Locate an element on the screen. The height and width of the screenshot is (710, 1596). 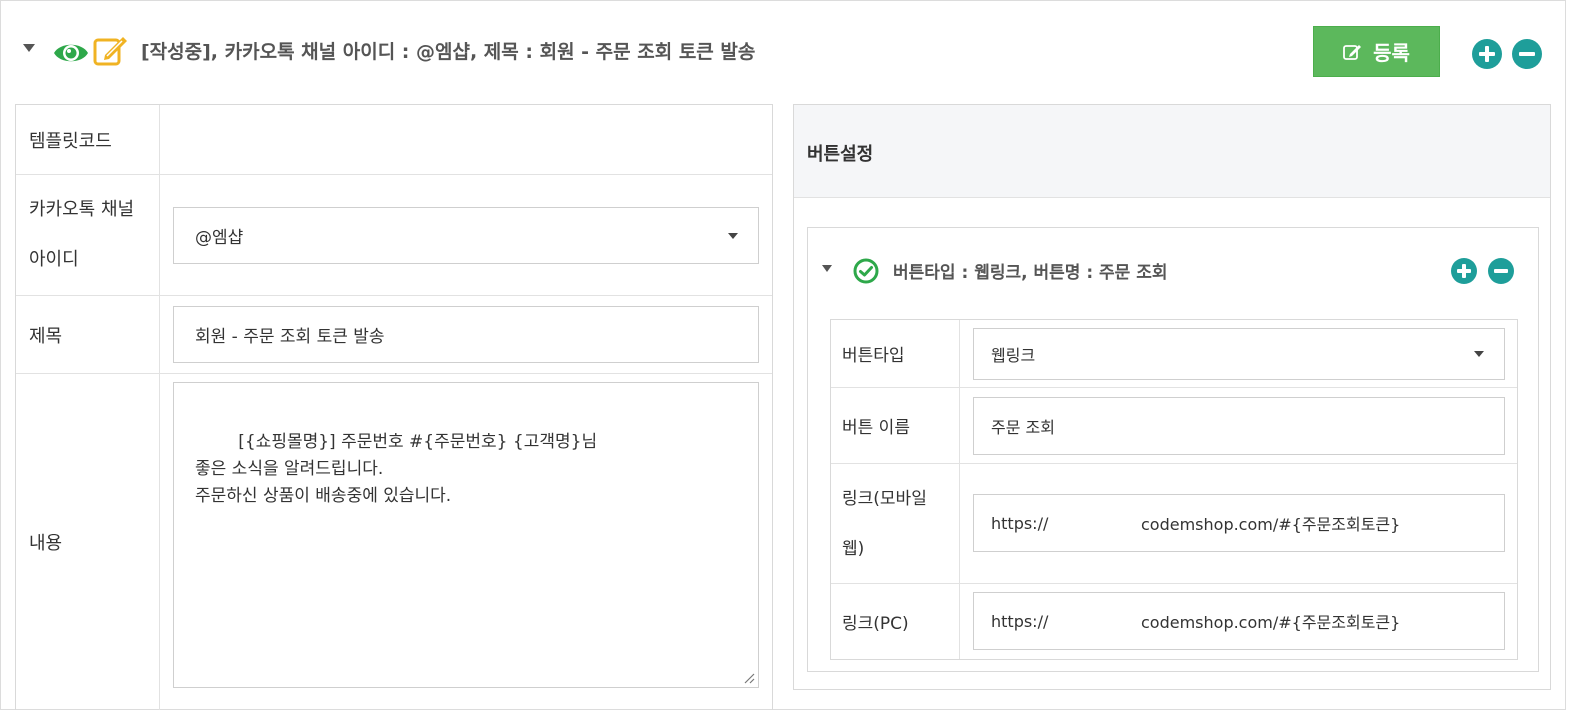
subject-label: 제목 is located at coordinates (88, 334).